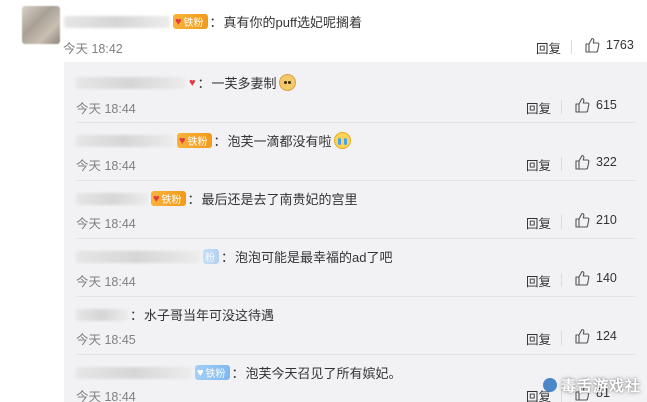 This screenshot has height=402, width=647. I want to click on like-button: 124, so click(595, 336).